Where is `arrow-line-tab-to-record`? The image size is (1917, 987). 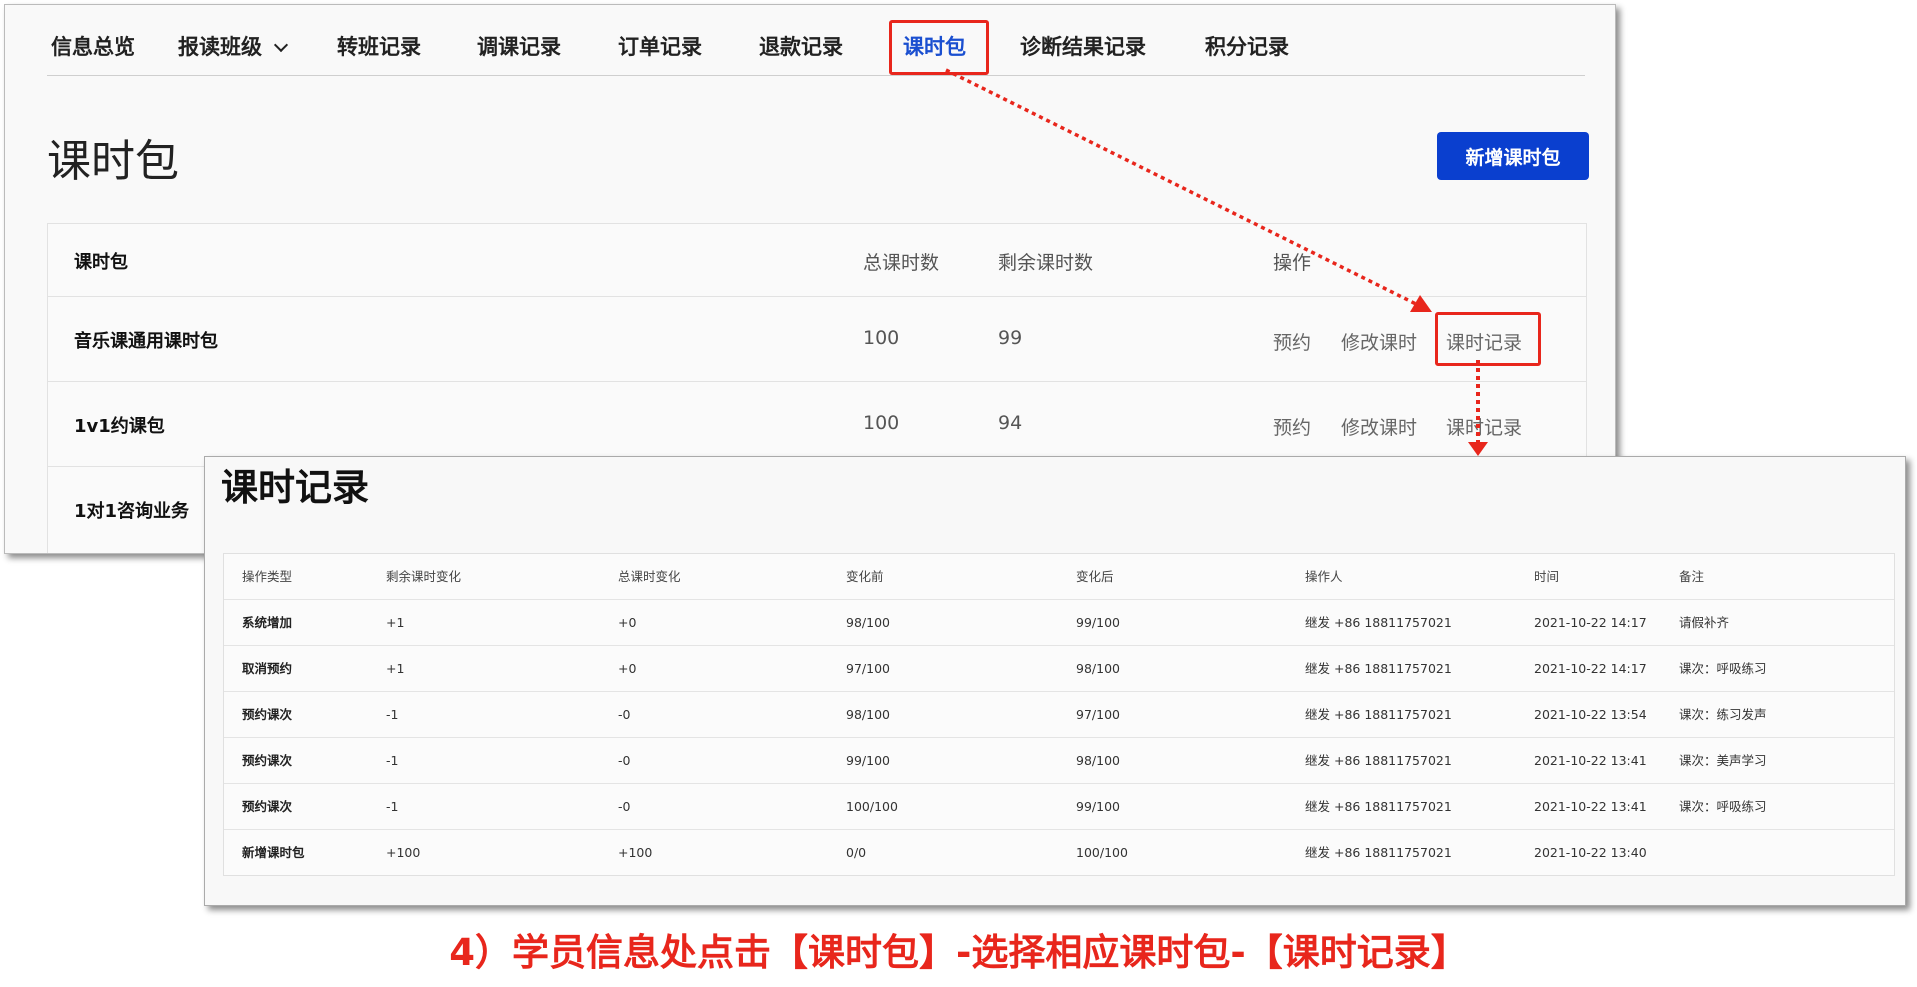 arrow-line-tab-to-record is located at coordinates (1182, 187).